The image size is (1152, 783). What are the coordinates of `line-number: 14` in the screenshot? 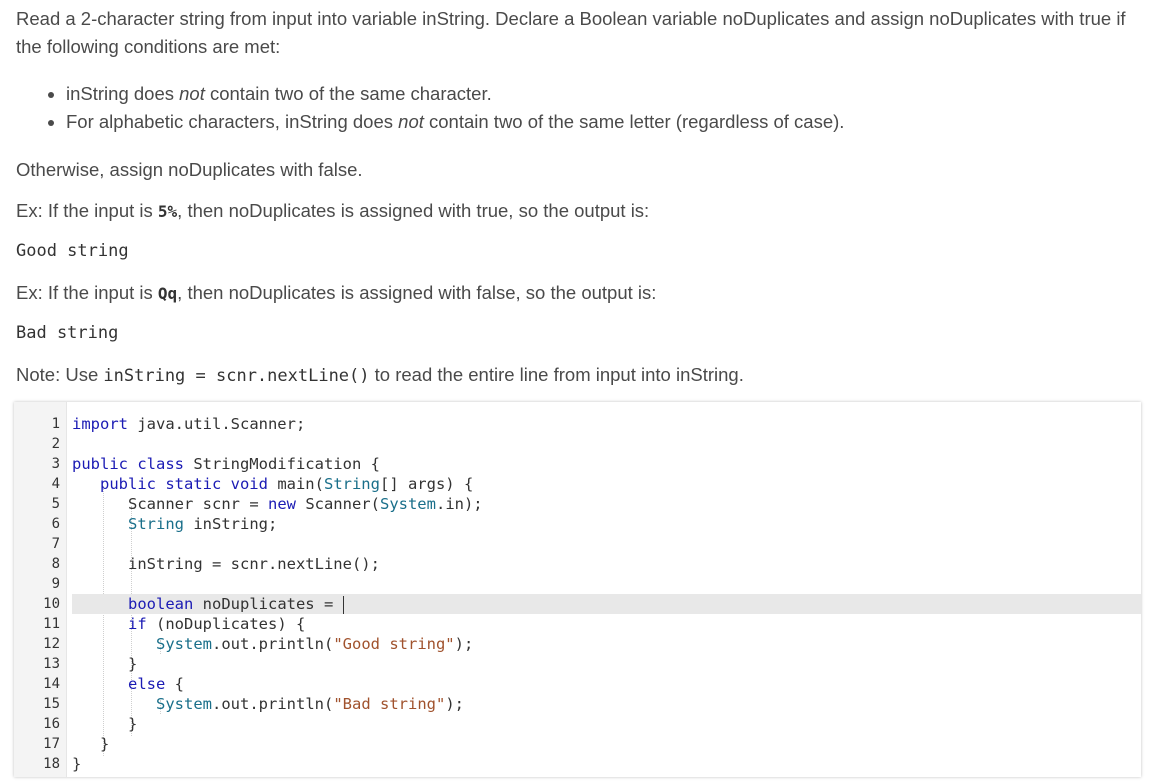 It's located at (51, 684).